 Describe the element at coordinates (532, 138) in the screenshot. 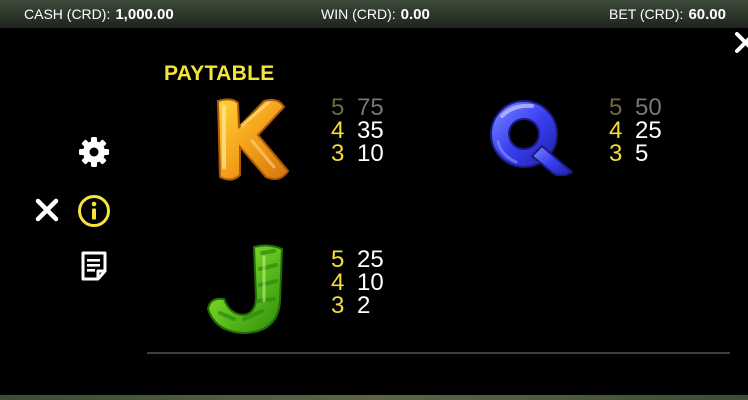

I see `candy-q-icon` at that location.